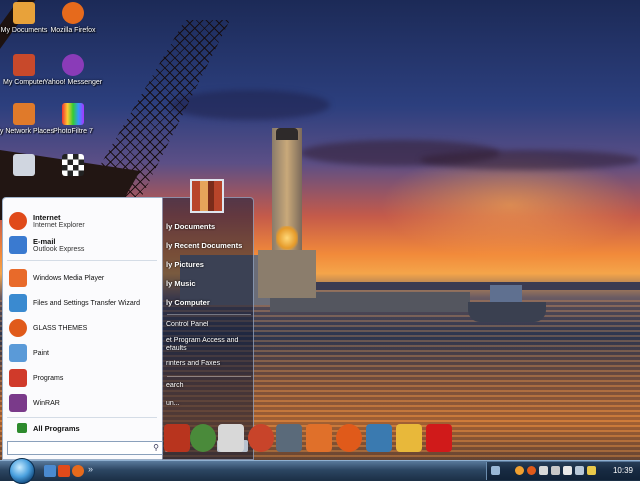 Image resolution: width=640 pixels, height=484 pixels. Describe the element at coordinates (69, 278) in the screenshot. I see `recent-item-label: Windows Media Player` at that location.